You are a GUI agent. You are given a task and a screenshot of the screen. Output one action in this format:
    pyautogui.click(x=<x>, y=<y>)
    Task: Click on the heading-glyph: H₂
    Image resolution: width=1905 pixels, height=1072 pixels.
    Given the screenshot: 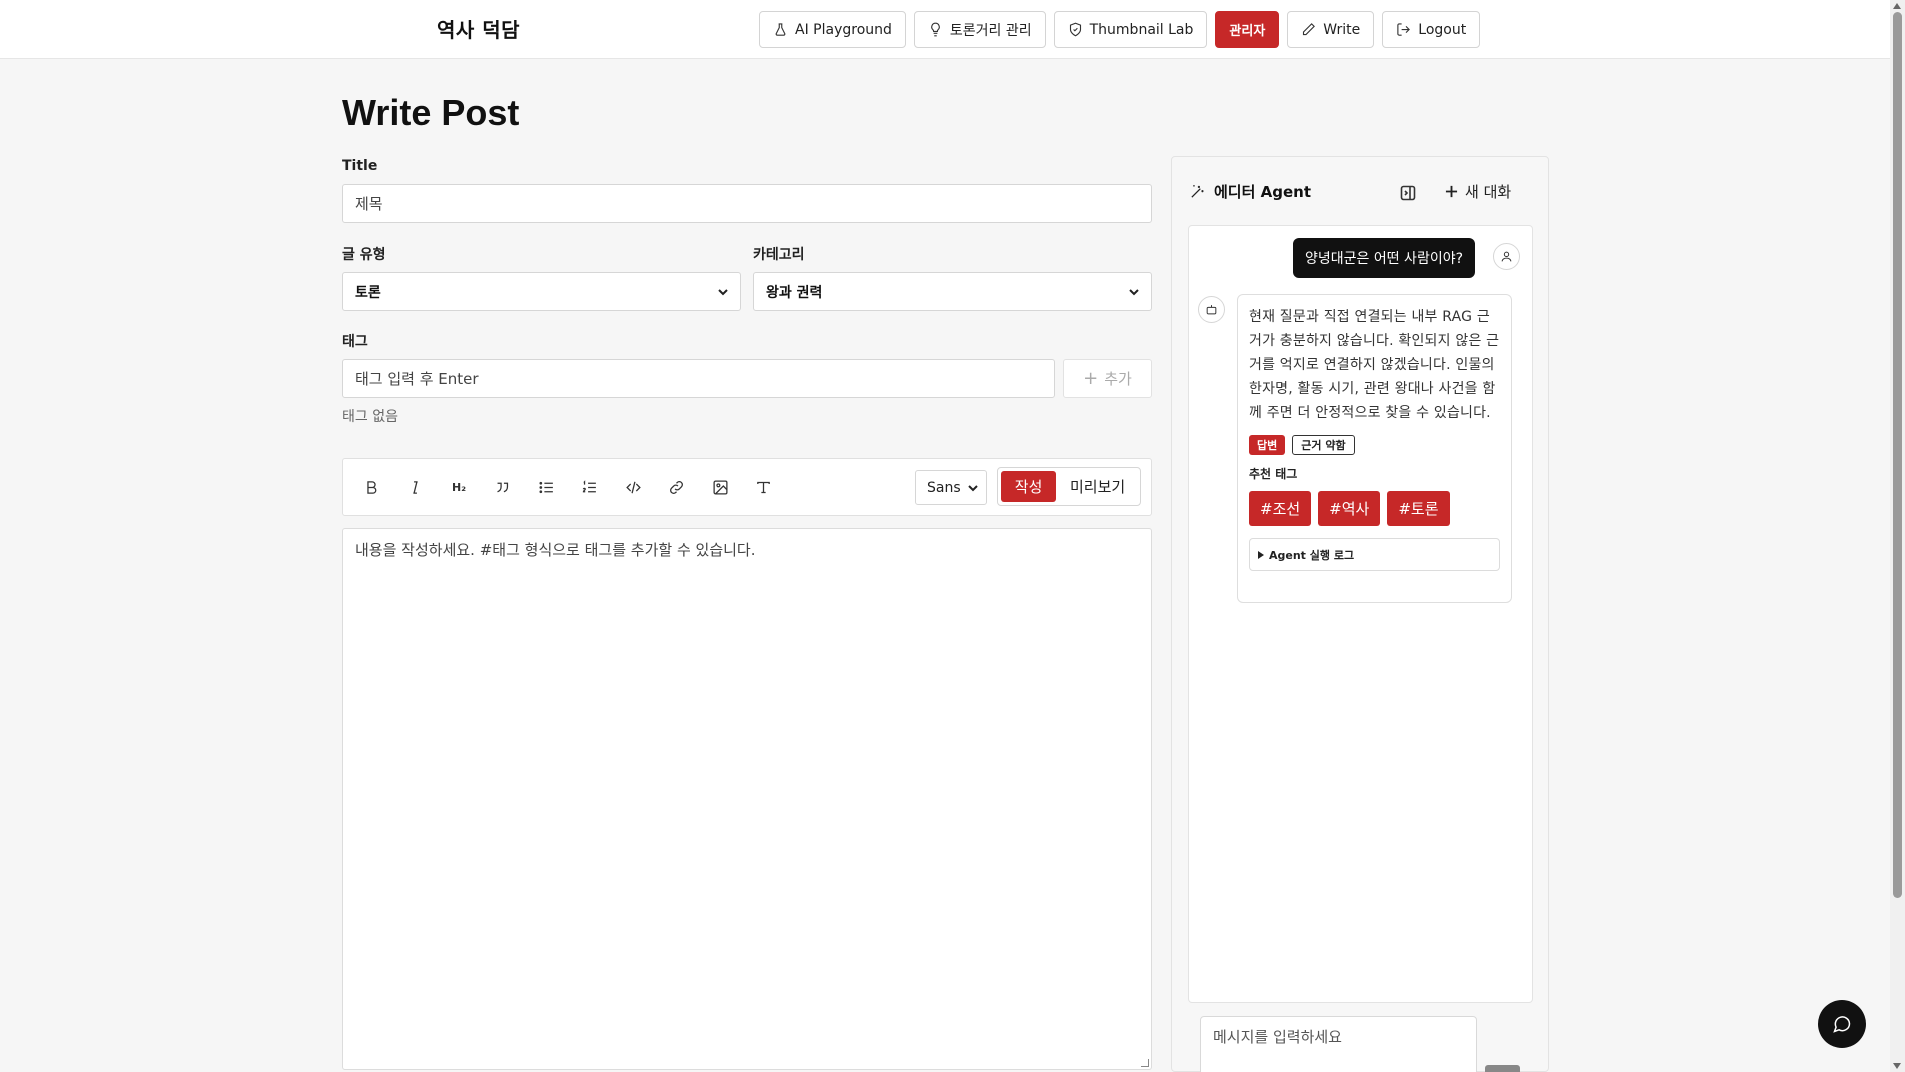 What is the action you would take?
    pyautogui.click(x=459, y=487)
    